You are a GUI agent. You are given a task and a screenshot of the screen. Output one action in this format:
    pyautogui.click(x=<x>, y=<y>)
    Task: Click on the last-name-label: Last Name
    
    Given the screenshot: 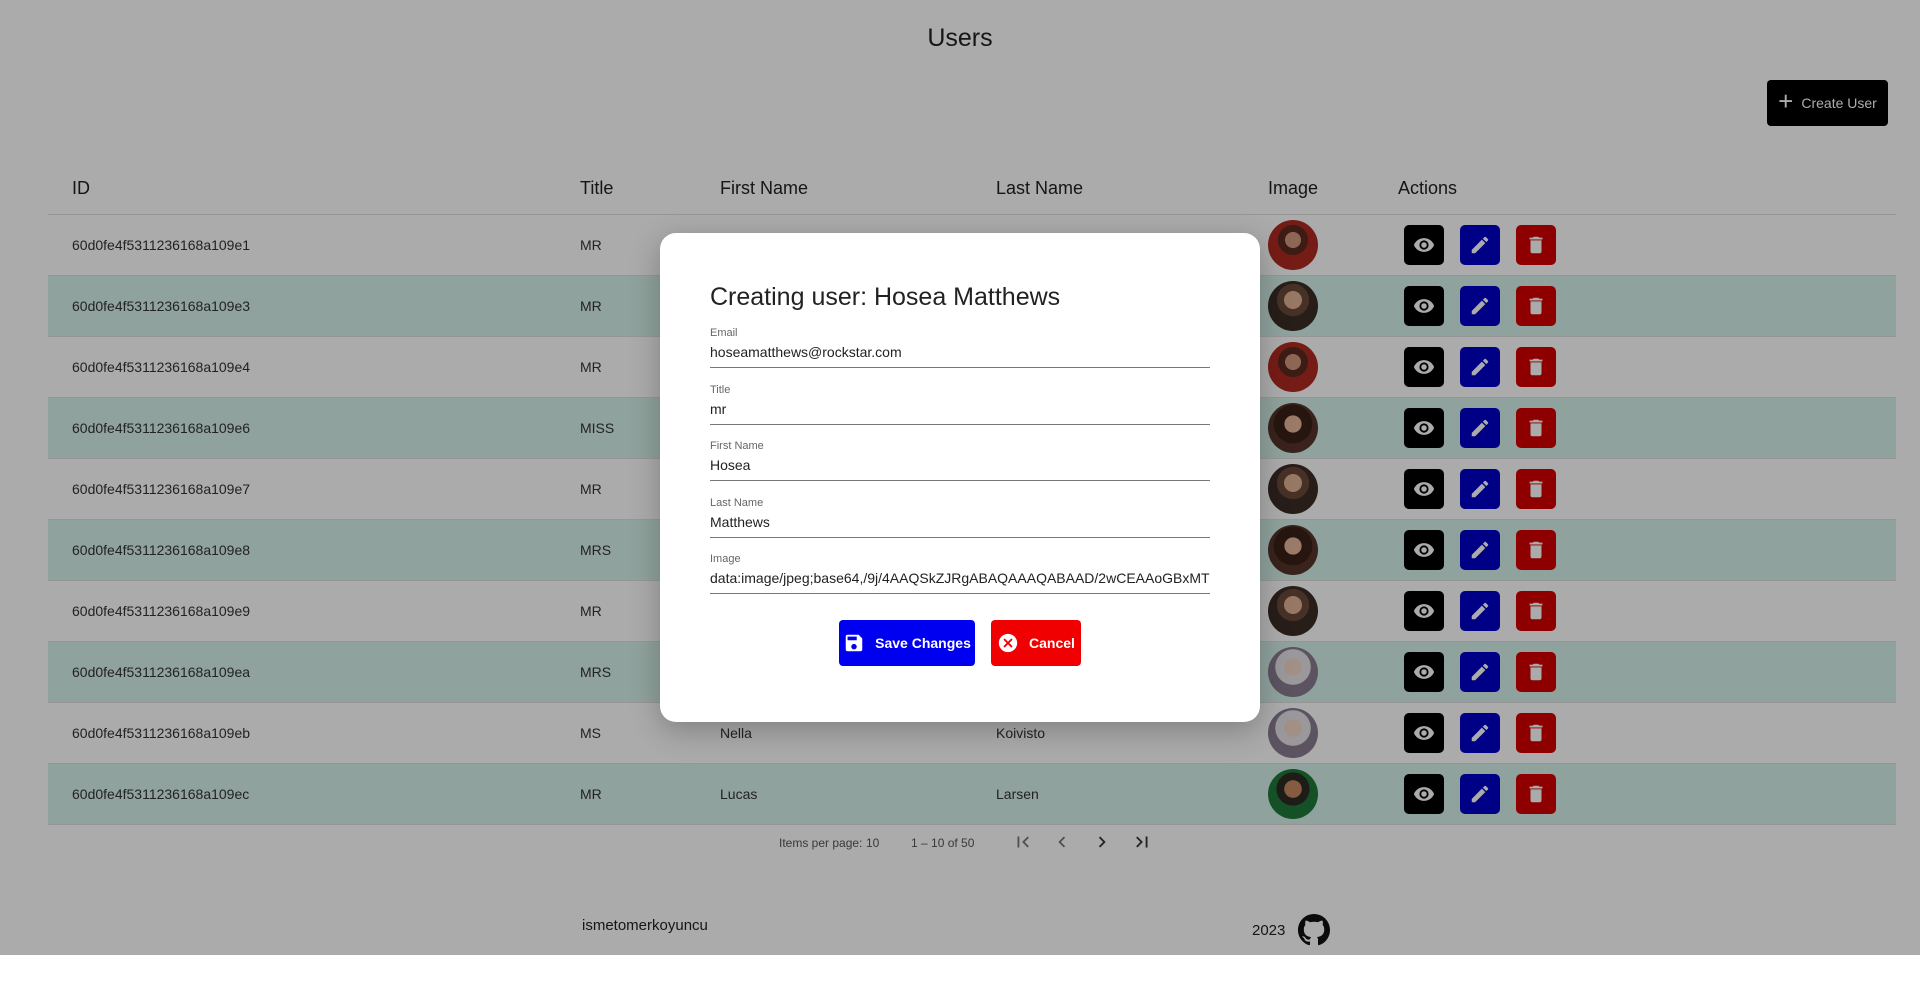 What is the action you would take?
    pyautogui.click(x=737, y=503)
    